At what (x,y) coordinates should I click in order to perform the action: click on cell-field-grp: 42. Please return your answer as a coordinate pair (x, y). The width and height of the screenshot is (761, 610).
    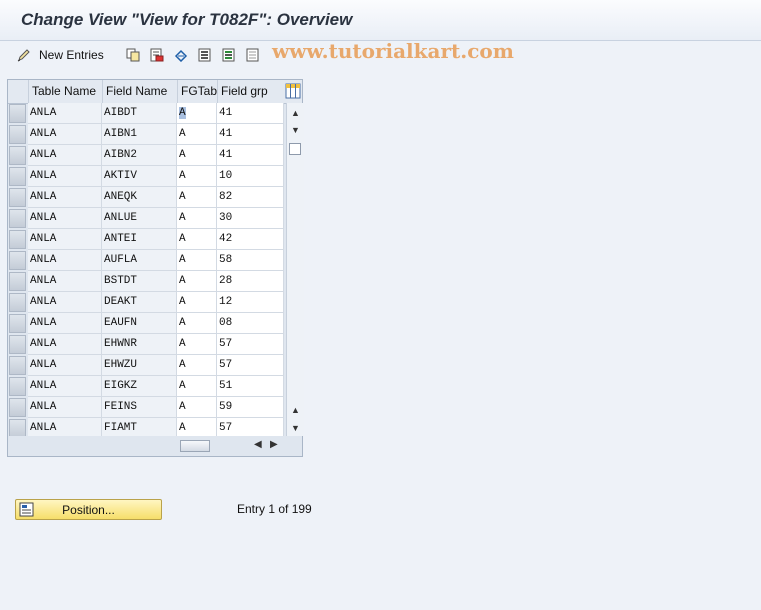
    Looking at the image, I should click on (250, 239).